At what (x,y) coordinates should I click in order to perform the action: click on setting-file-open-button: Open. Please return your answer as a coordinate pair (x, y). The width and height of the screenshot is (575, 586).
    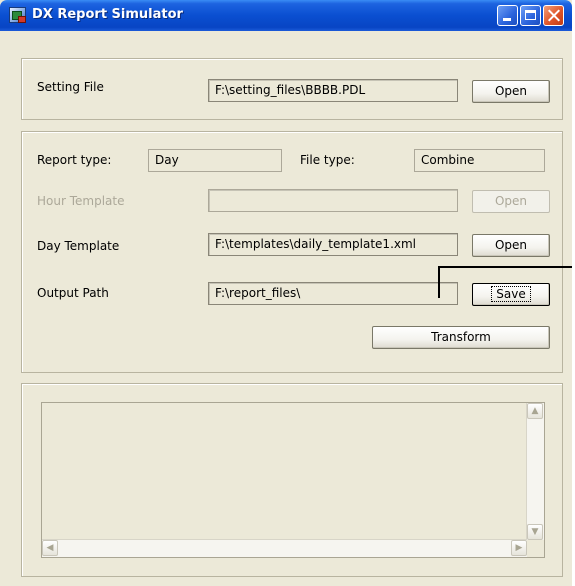
    Looking at the image, I should click on (511, 91).